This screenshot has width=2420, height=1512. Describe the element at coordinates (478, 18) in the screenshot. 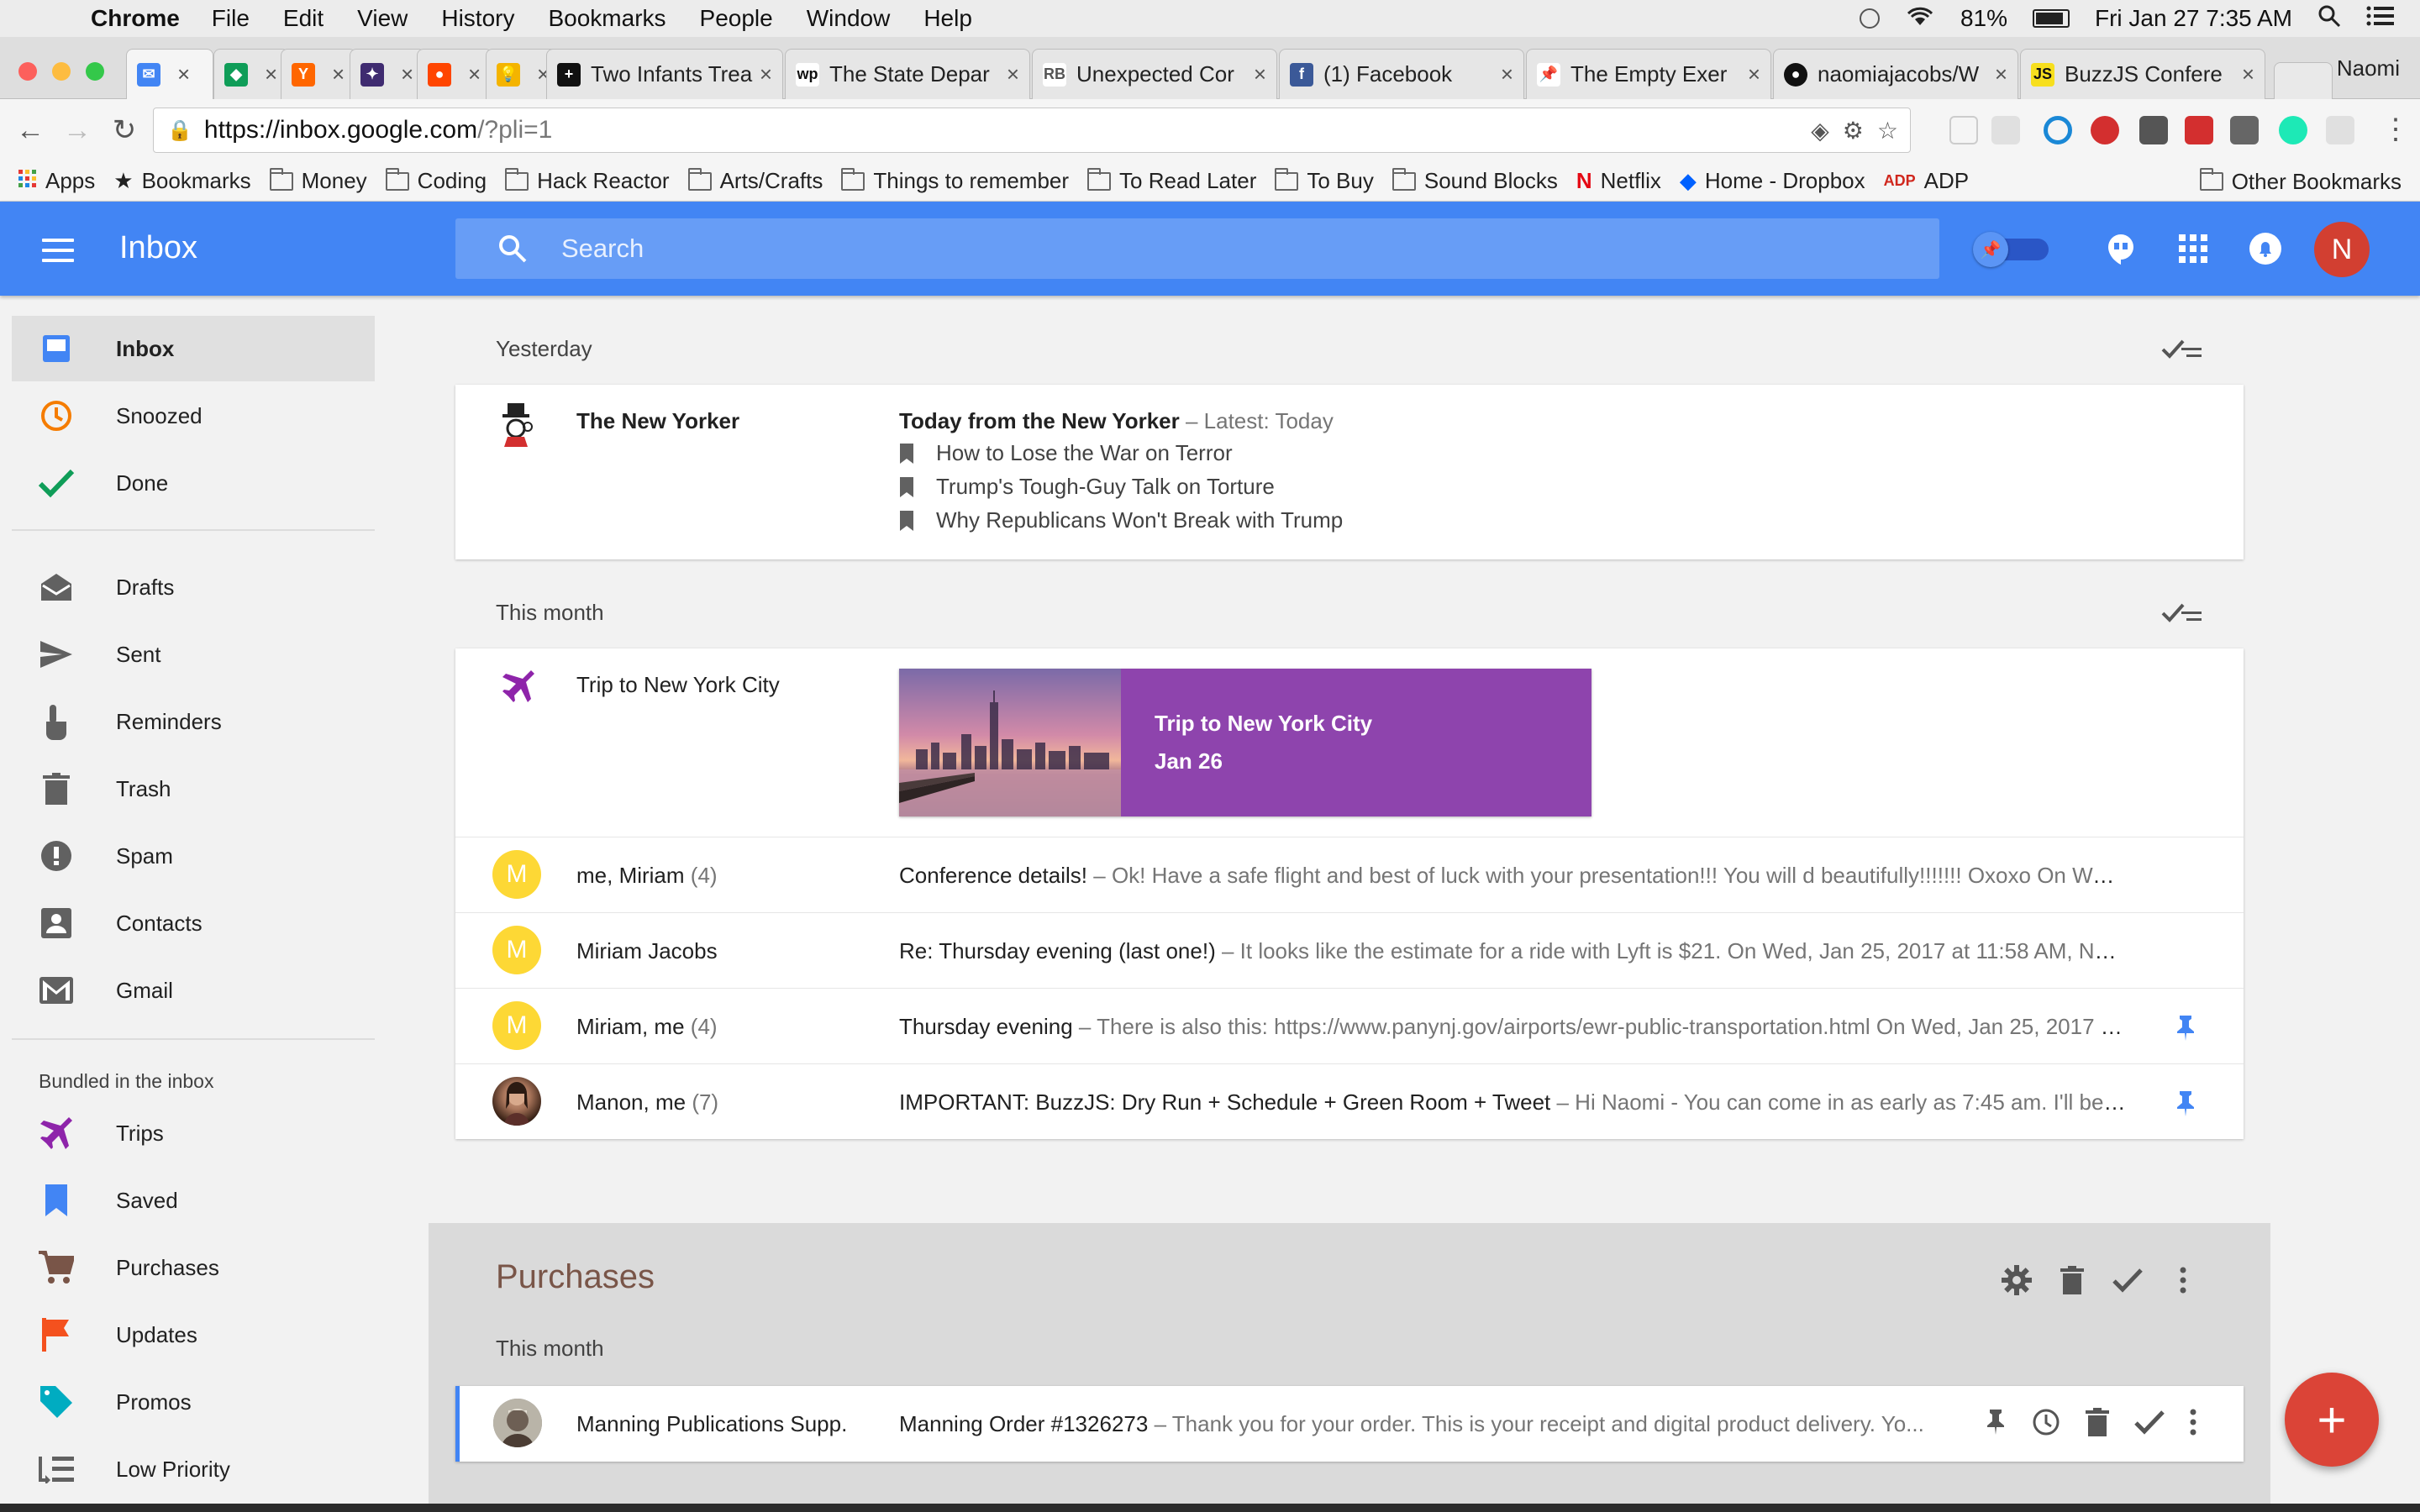

I see `menu-history: History` at that location.